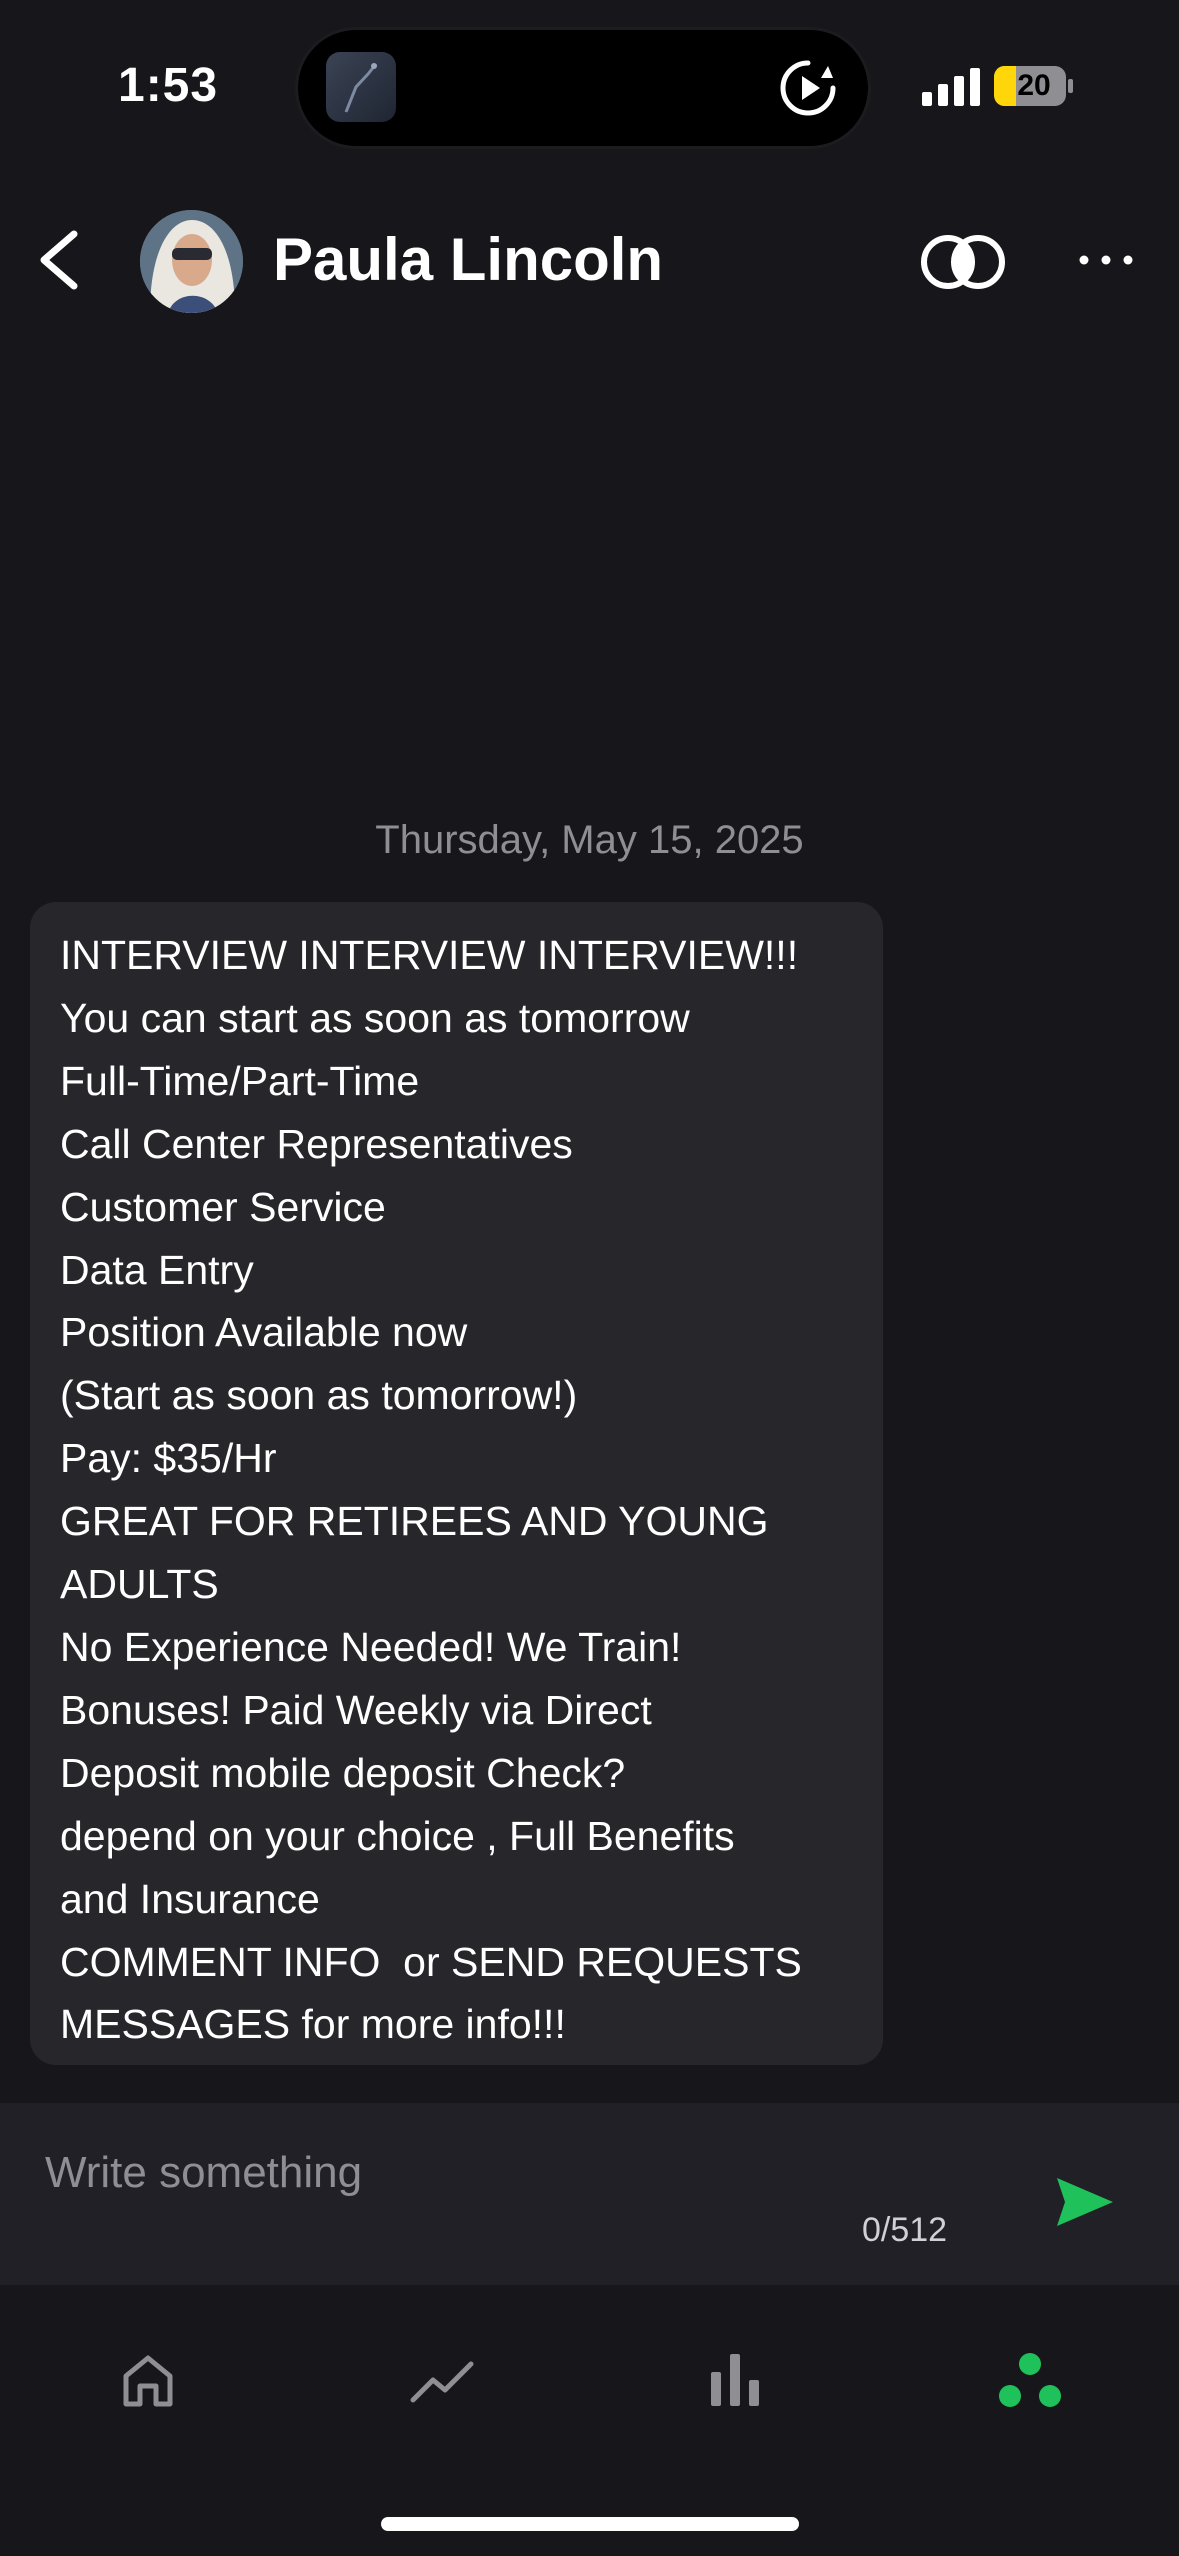 The width and height of the screenshot is (1179, 2556). What do you see at coordinates (356, 1709) in the screenshot?
I see `message-line: Bonuses! Paid Weekly via Direct` at bounding box center [356, 1709].